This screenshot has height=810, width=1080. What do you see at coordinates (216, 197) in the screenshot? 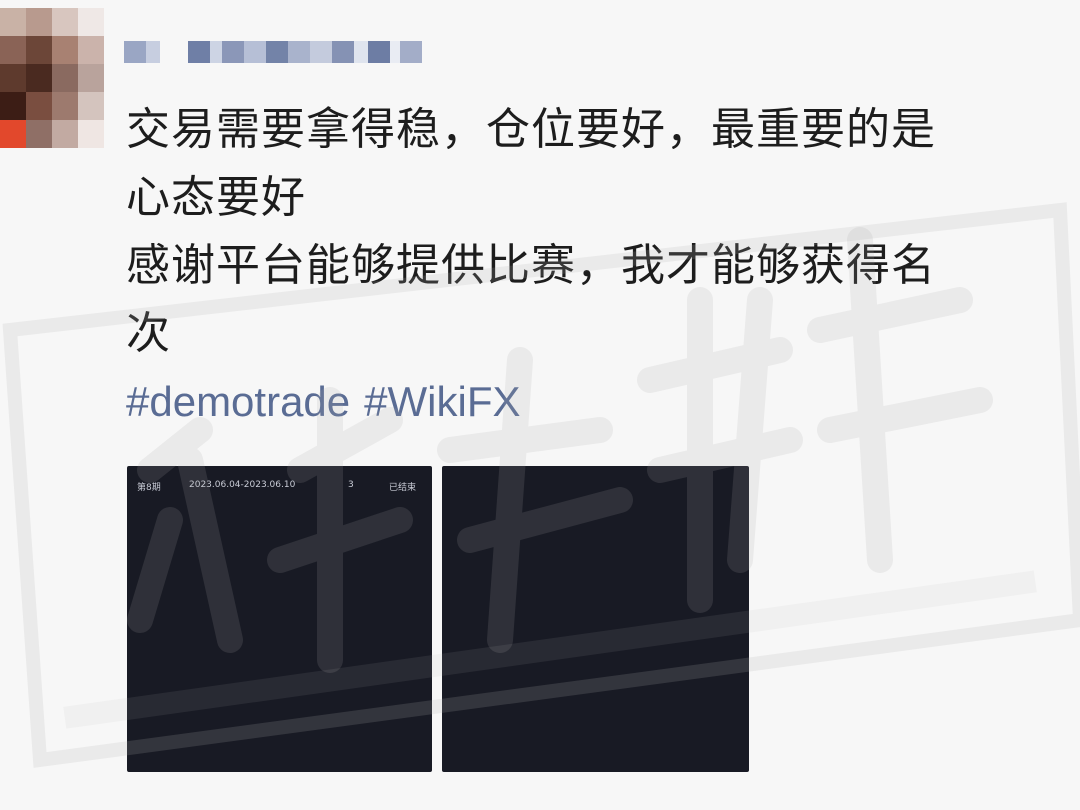
I see `post-line: 心态要好` at bounding box center [216, 197].